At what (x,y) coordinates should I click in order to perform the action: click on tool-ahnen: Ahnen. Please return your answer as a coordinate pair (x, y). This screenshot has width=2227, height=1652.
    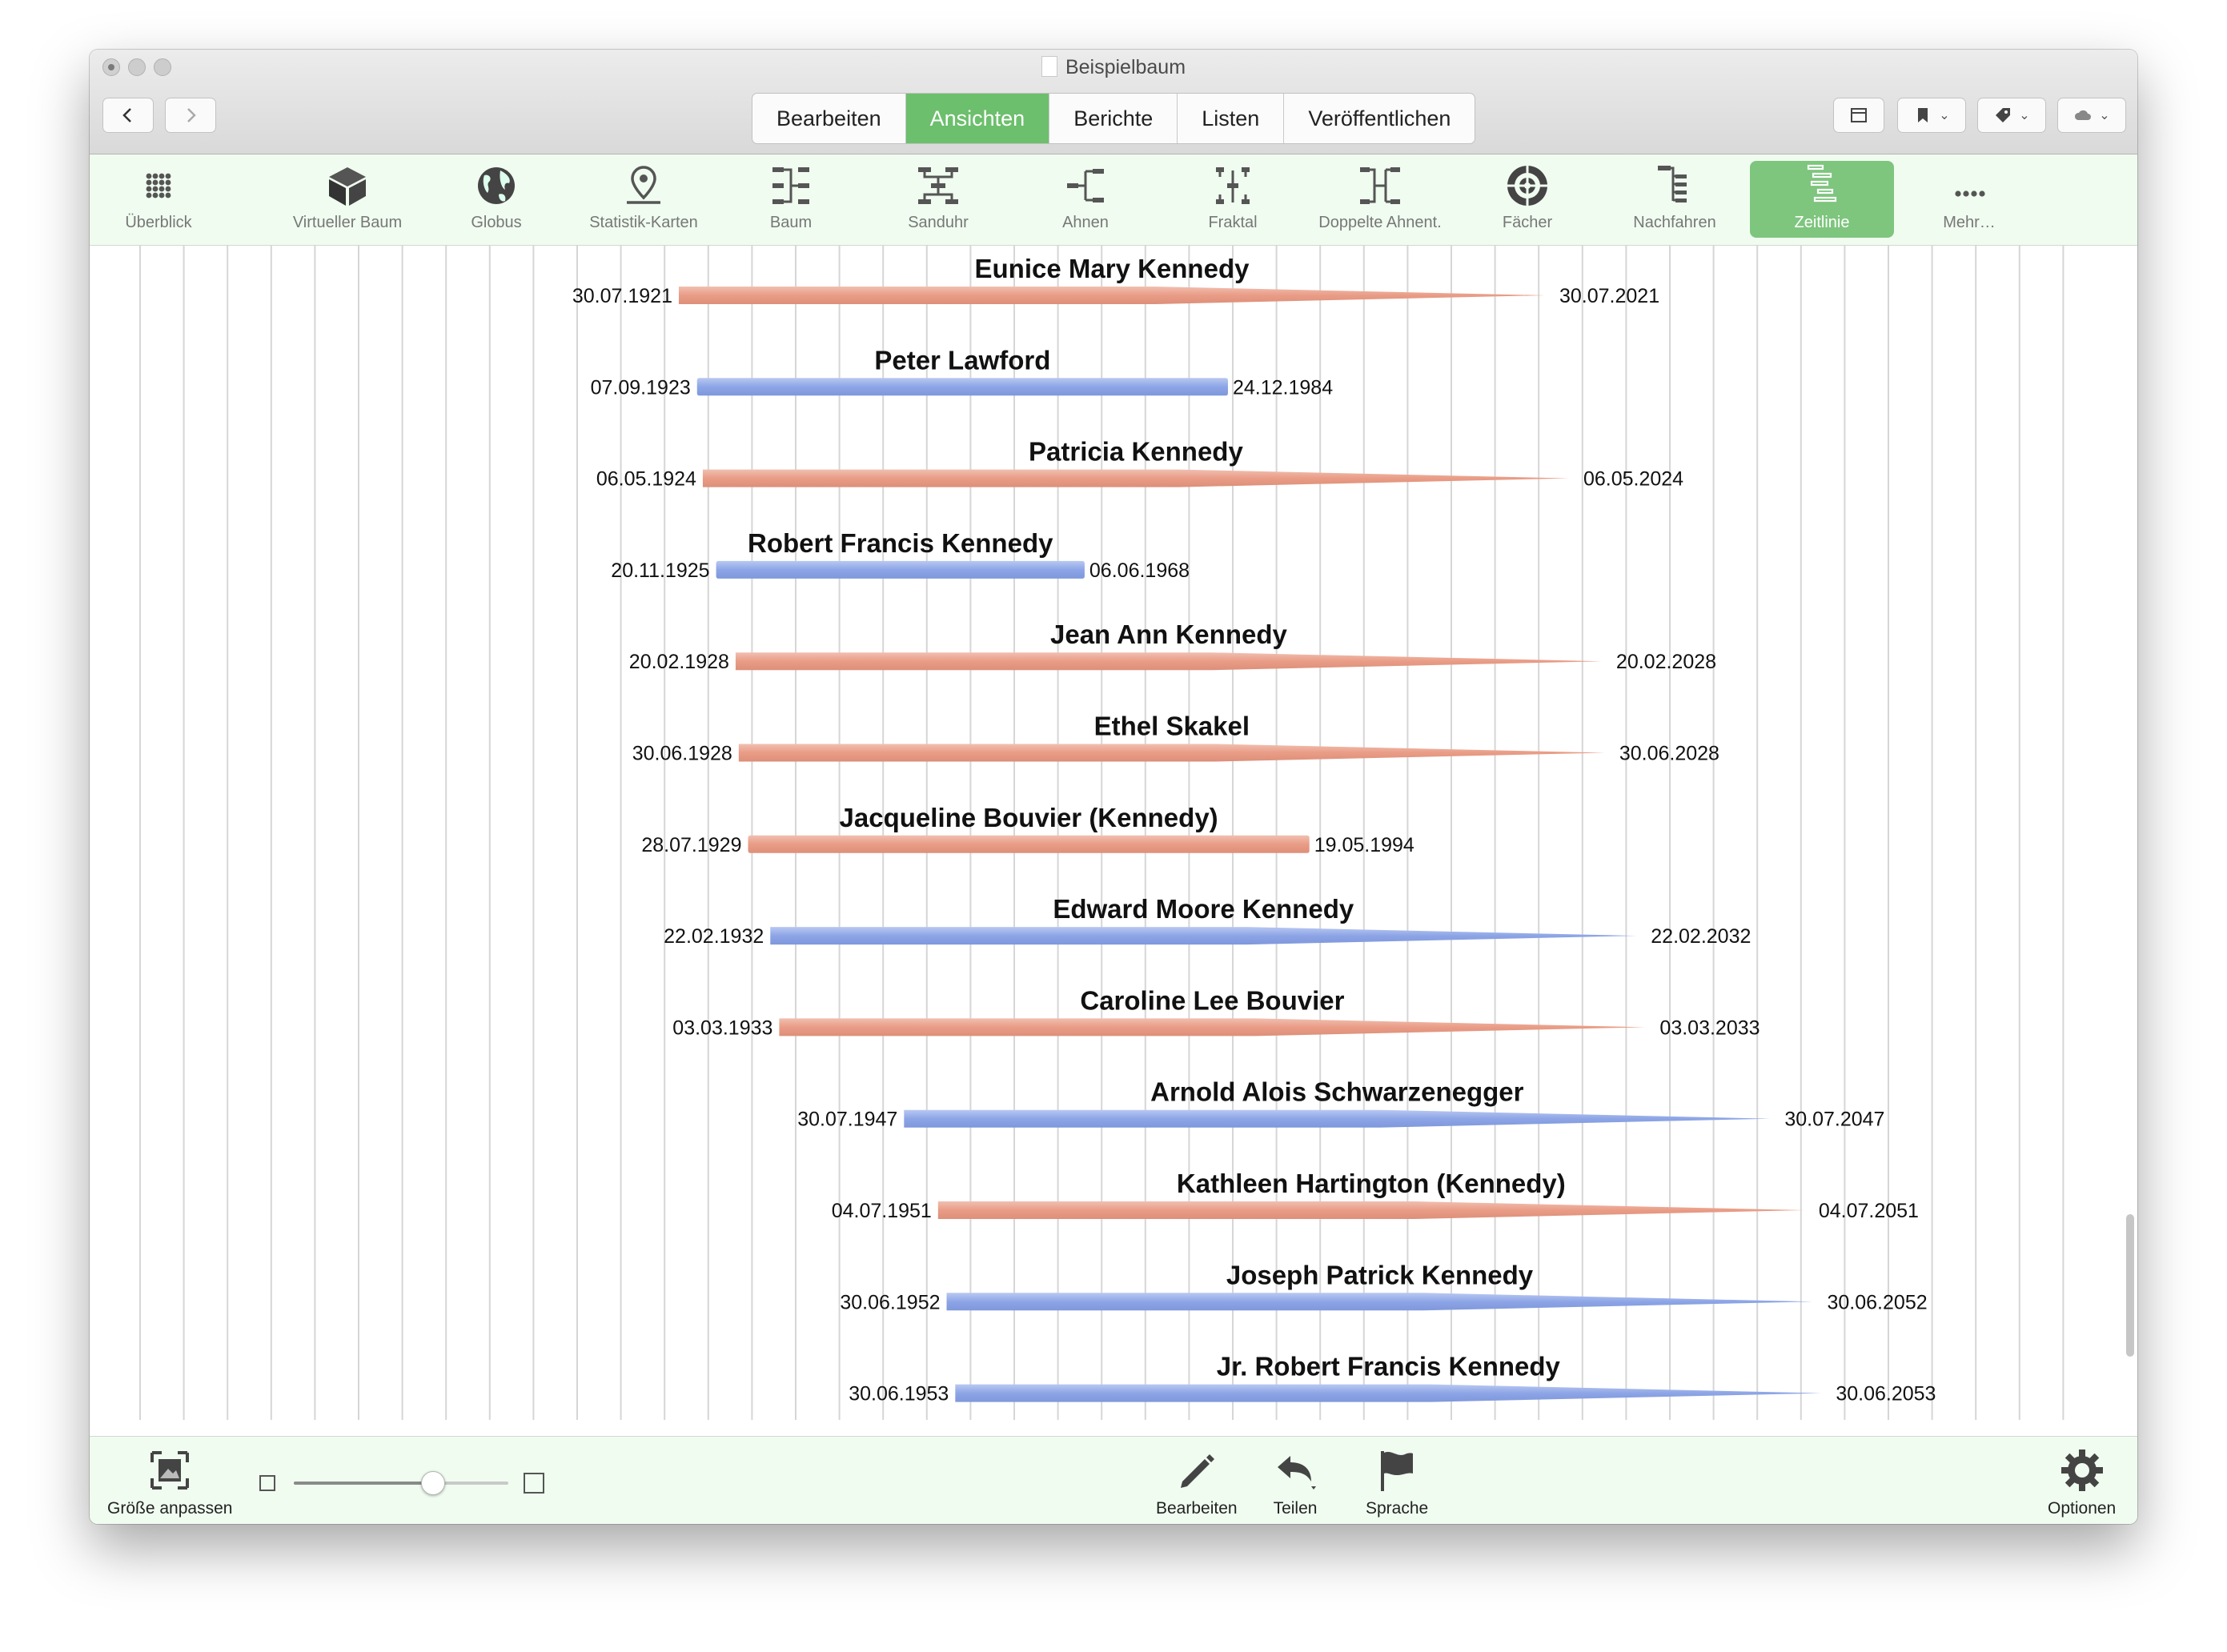
    Looking at the image, I should click on (1085, 199).